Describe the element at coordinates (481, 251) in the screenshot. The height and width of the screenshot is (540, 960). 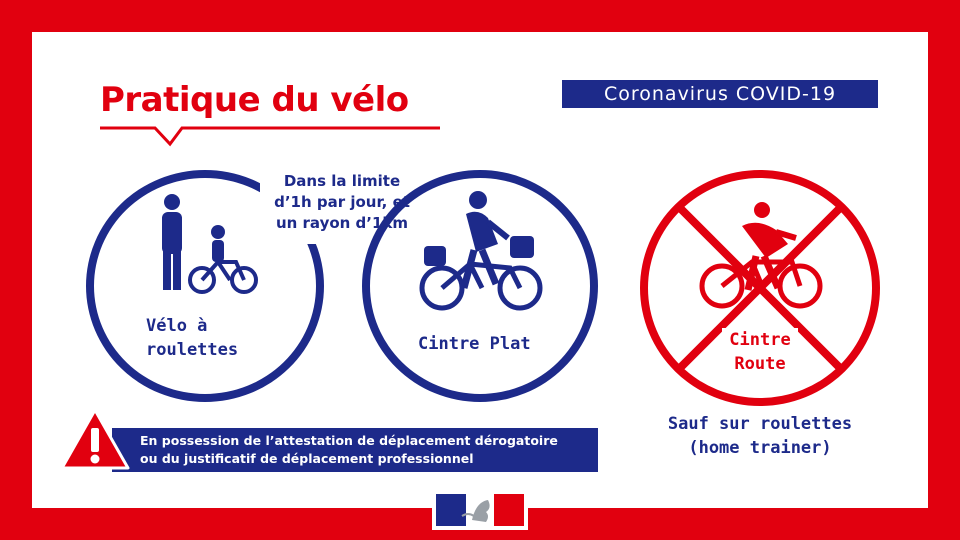
I see `flat-bar-cyclist-icon` at that location.